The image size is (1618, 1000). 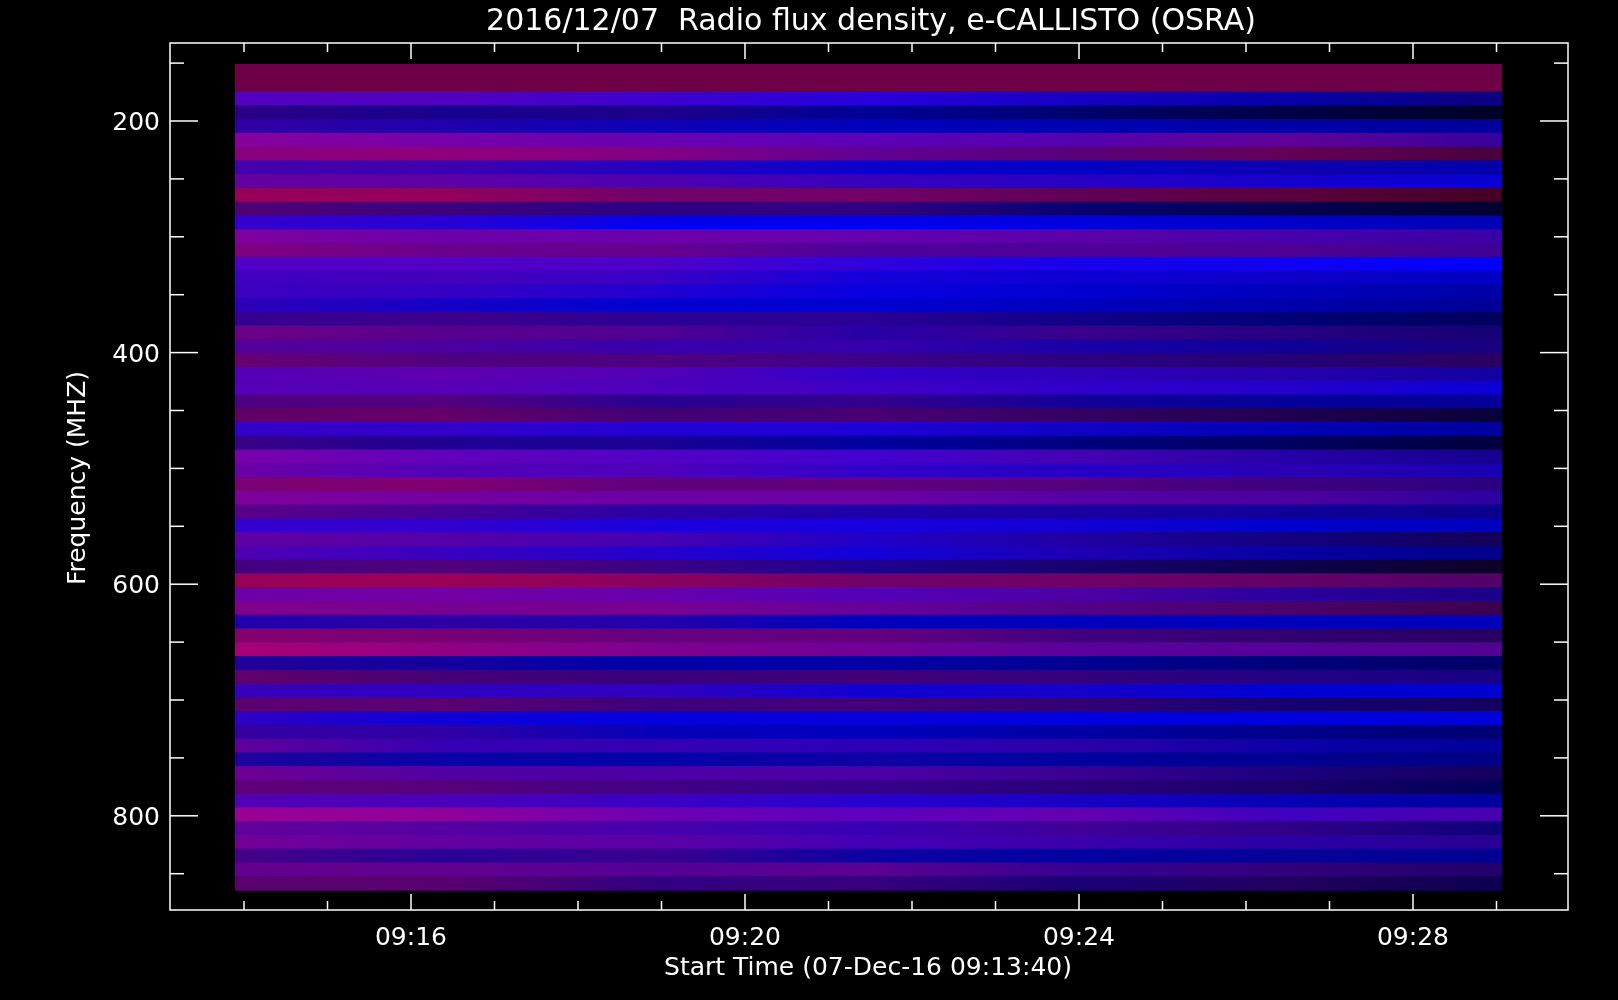 I want to click on y-tick-label: 400, so click(x=136, y=353).